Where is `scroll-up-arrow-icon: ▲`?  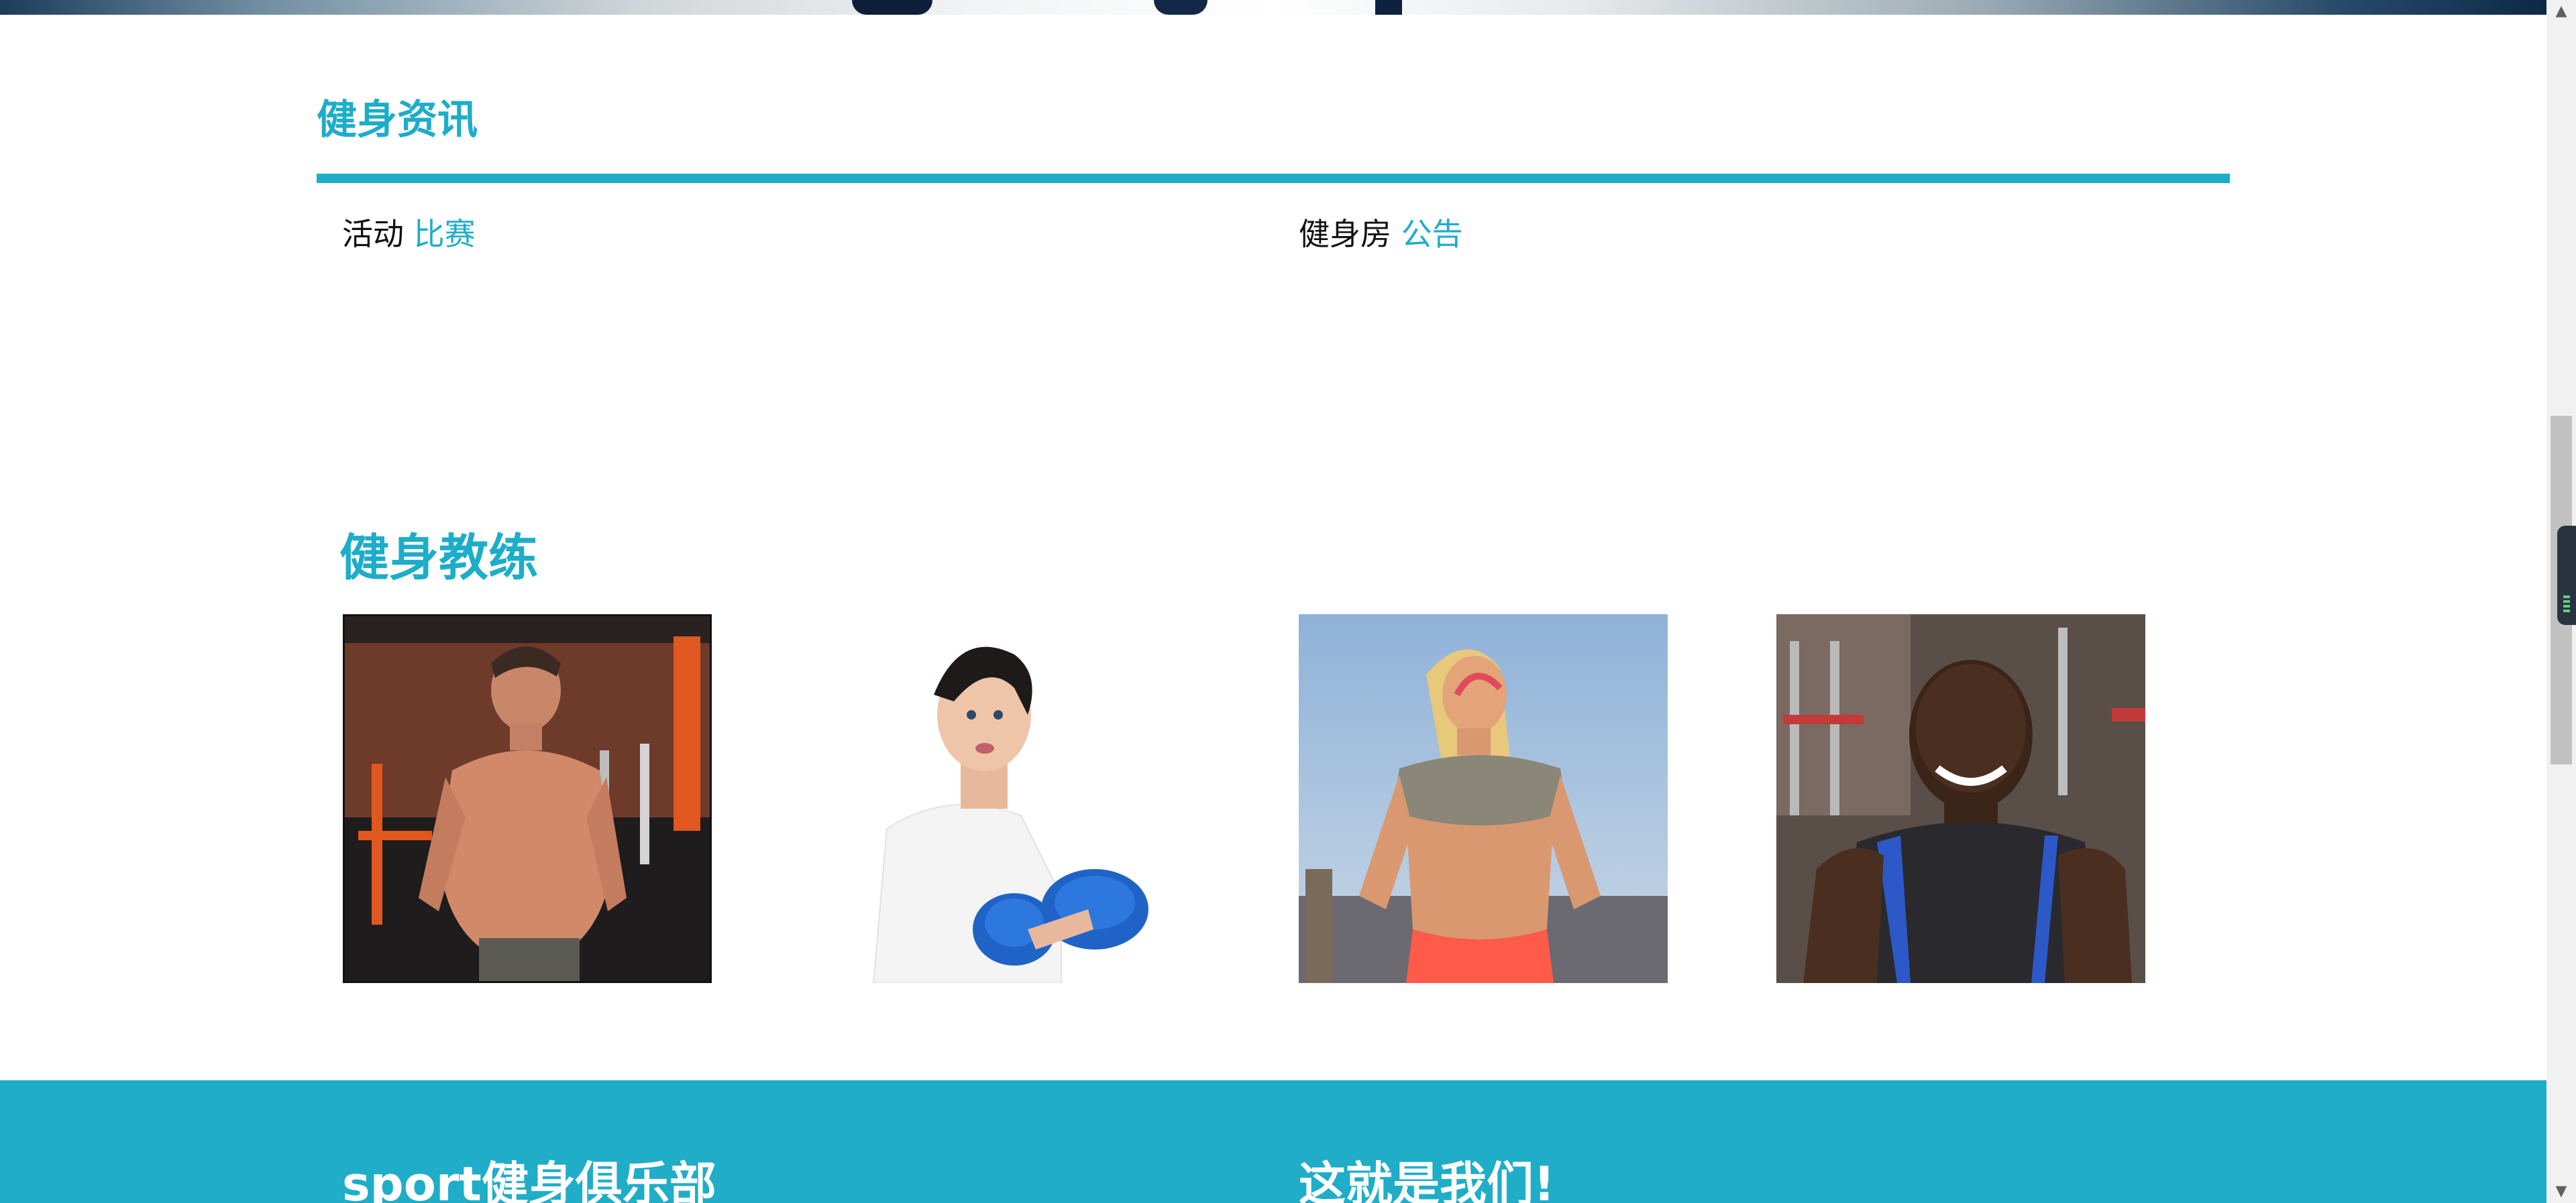
scroll-up-arrow-icon: ▲ is located at coordinates (2561, 11).